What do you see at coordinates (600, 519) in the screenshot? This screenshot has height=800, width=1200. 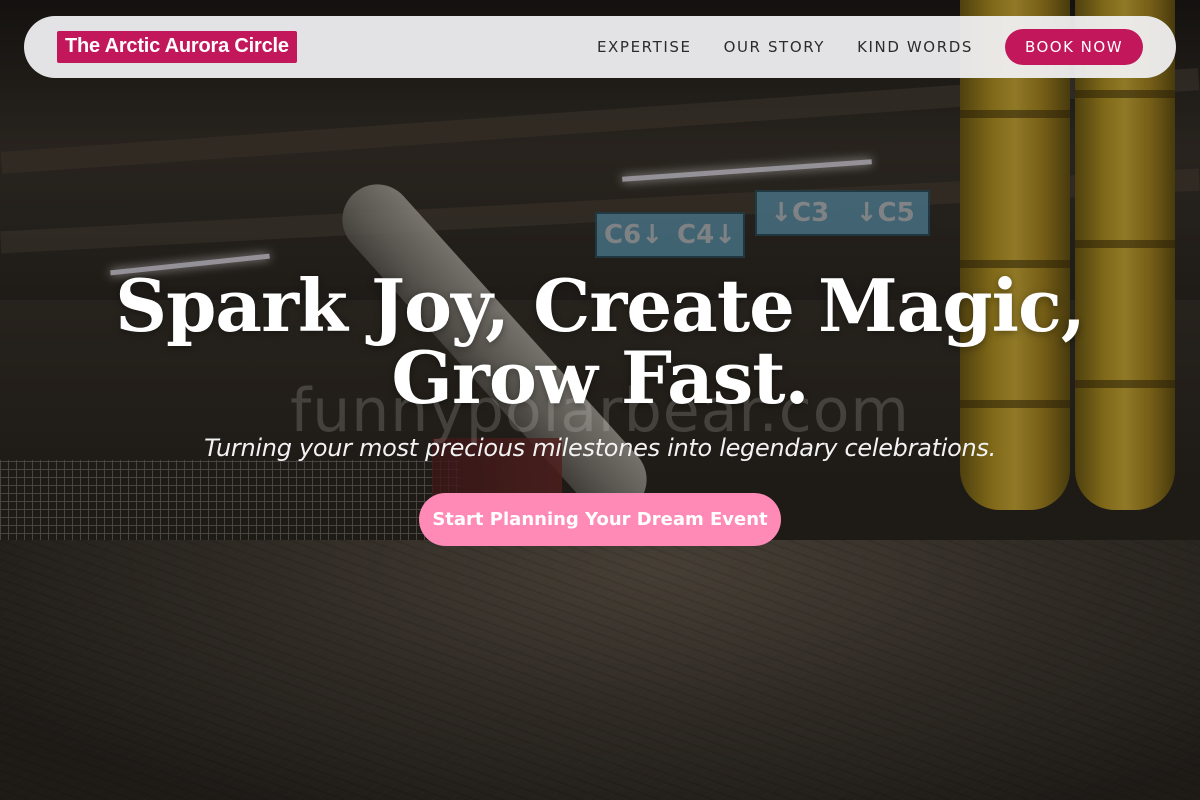 I see `start-planning-button: Start Planning Your Dream Event` at bounding box center [600, 519].